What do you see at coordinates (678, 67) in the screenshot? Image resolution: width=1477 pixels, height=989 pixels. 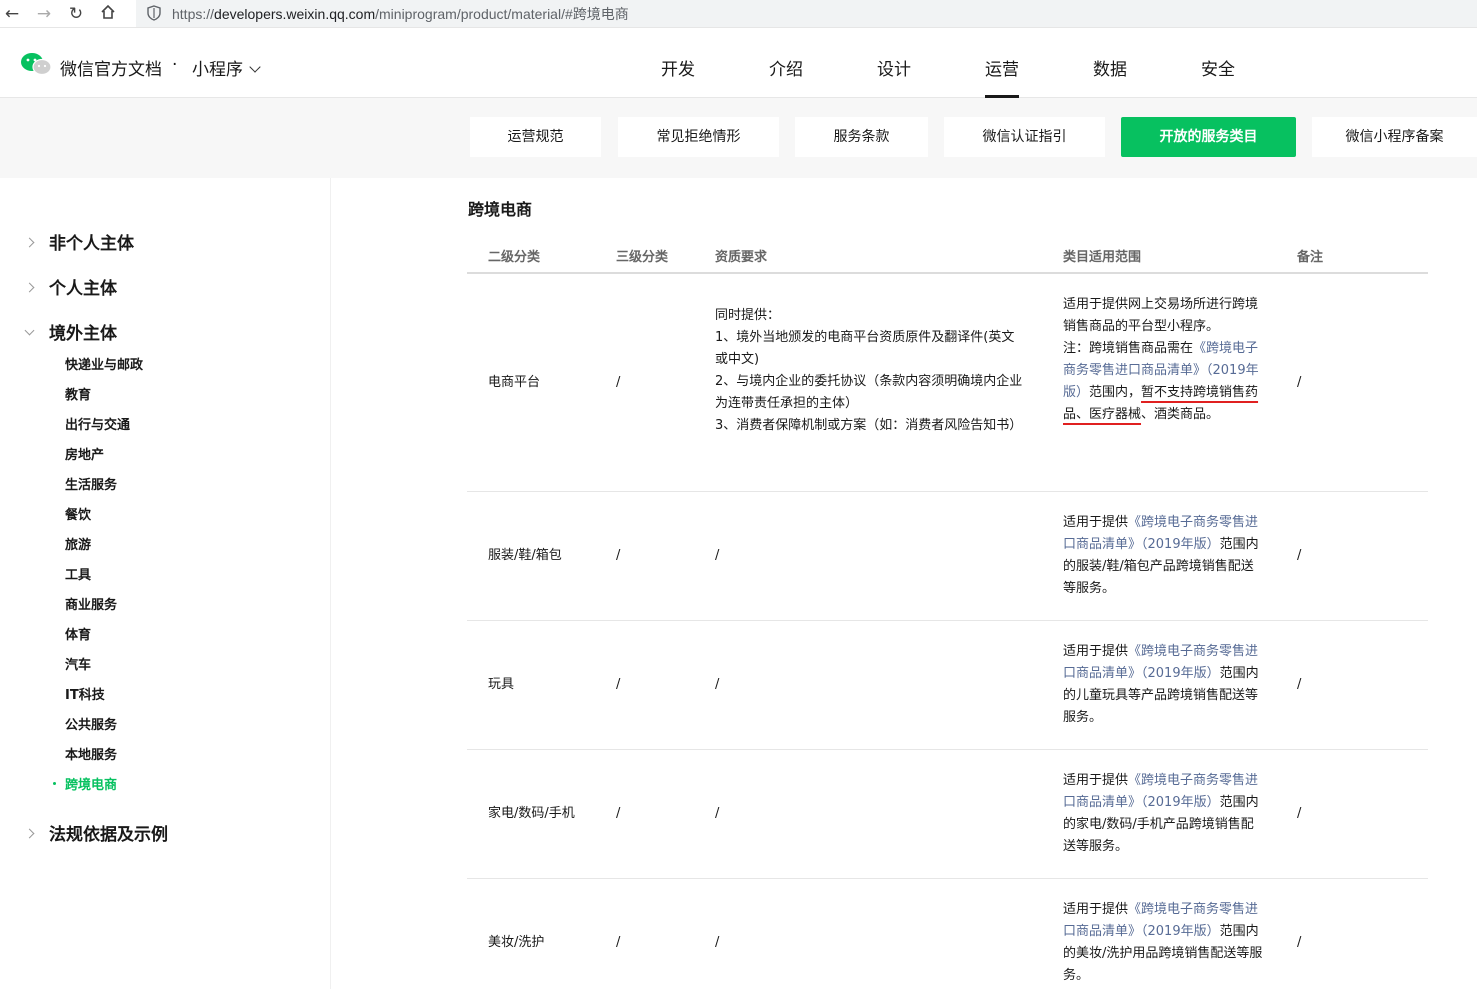 I see `nav-develop: 开发` at bounding box center [678, 67].